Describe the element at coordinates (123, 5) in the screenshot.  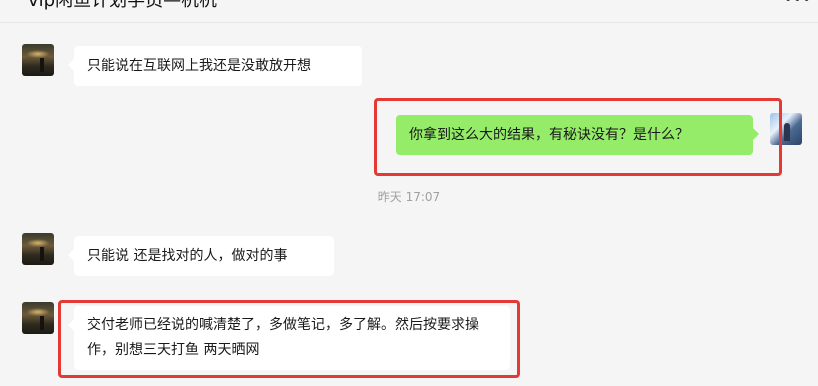
I see `chat-title: vip闲鱼计划学员—杭杭` at that location.